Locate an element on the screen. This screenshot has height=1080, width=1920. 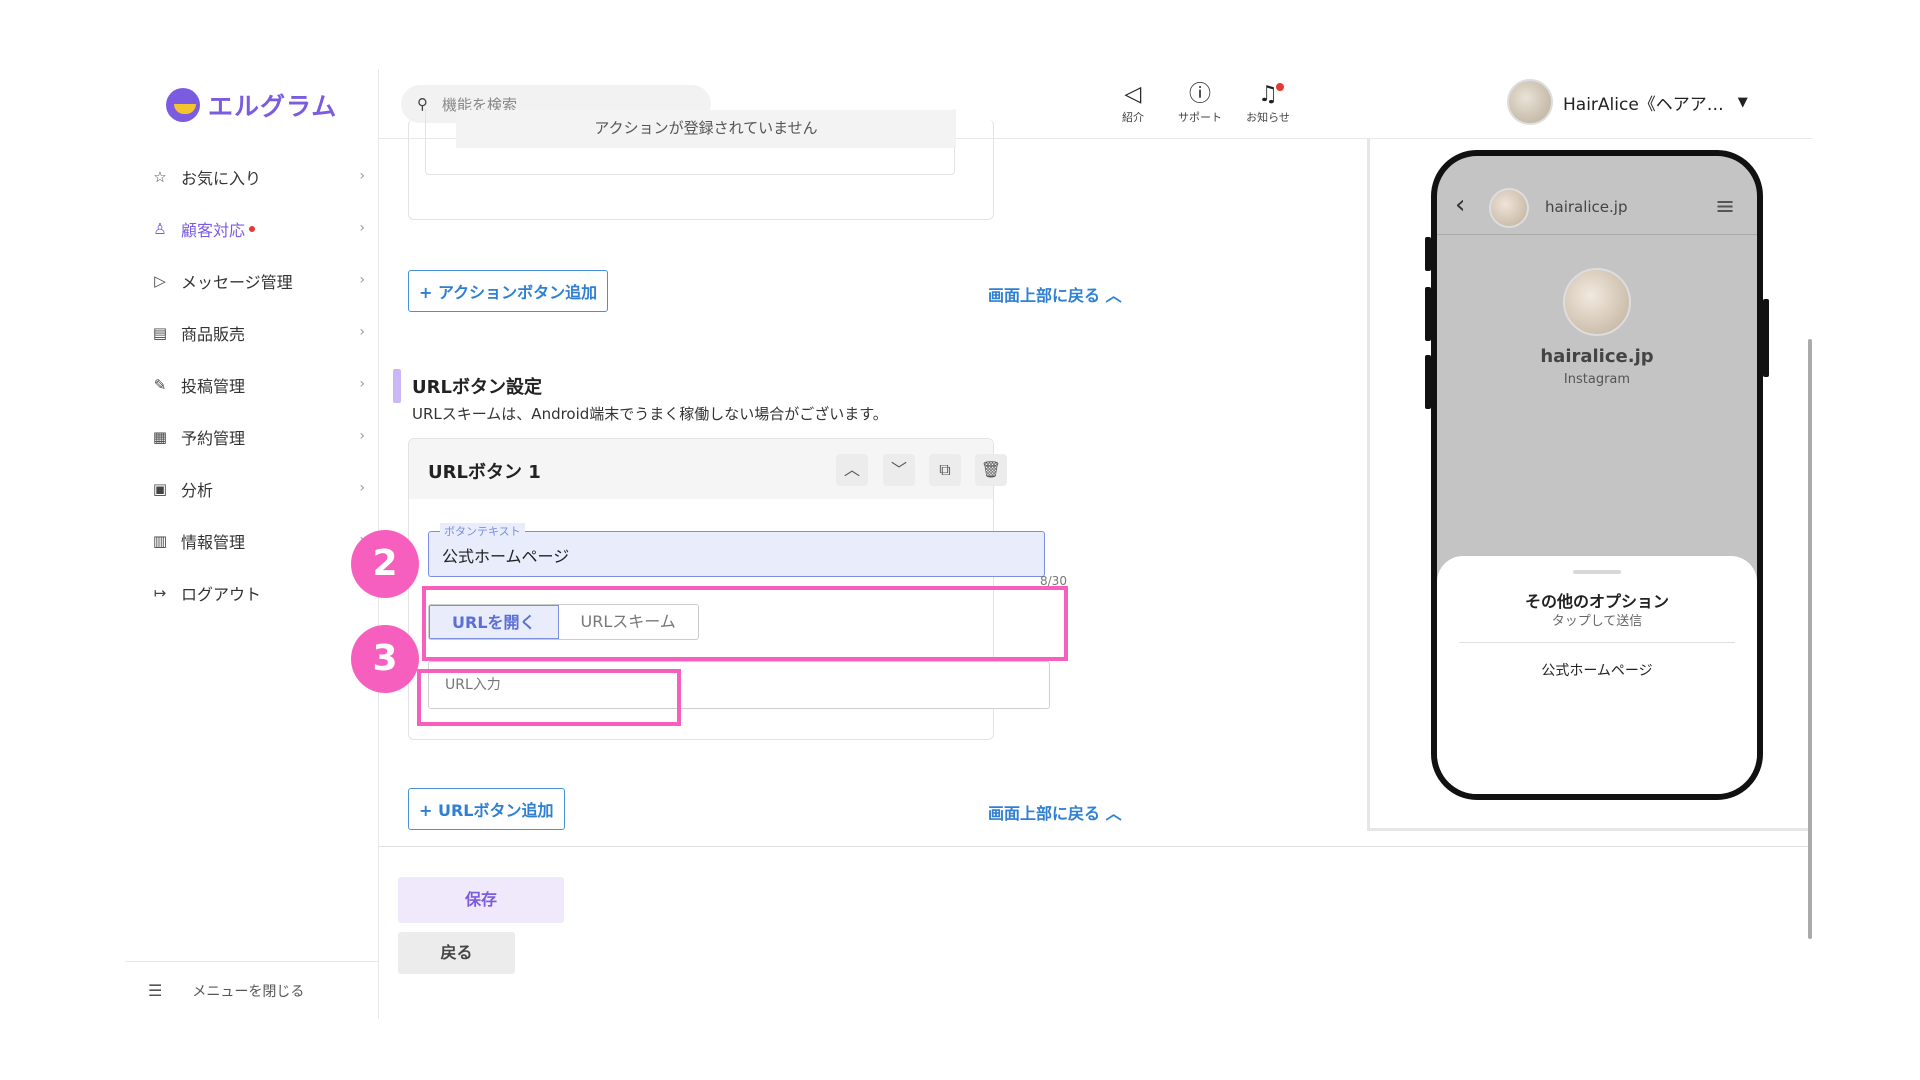
options-sheet: その他のオプション タップして送信 公式ホームページ is located at coordinates (1597, 675).